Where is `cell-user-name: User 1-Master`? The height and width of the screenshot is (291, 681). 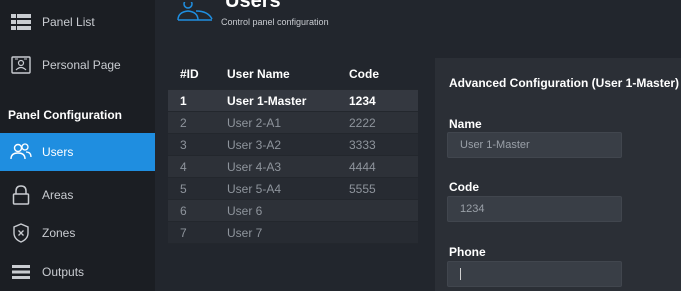
cell-user-name: User 1-Master is located at coordinates (267, 100).